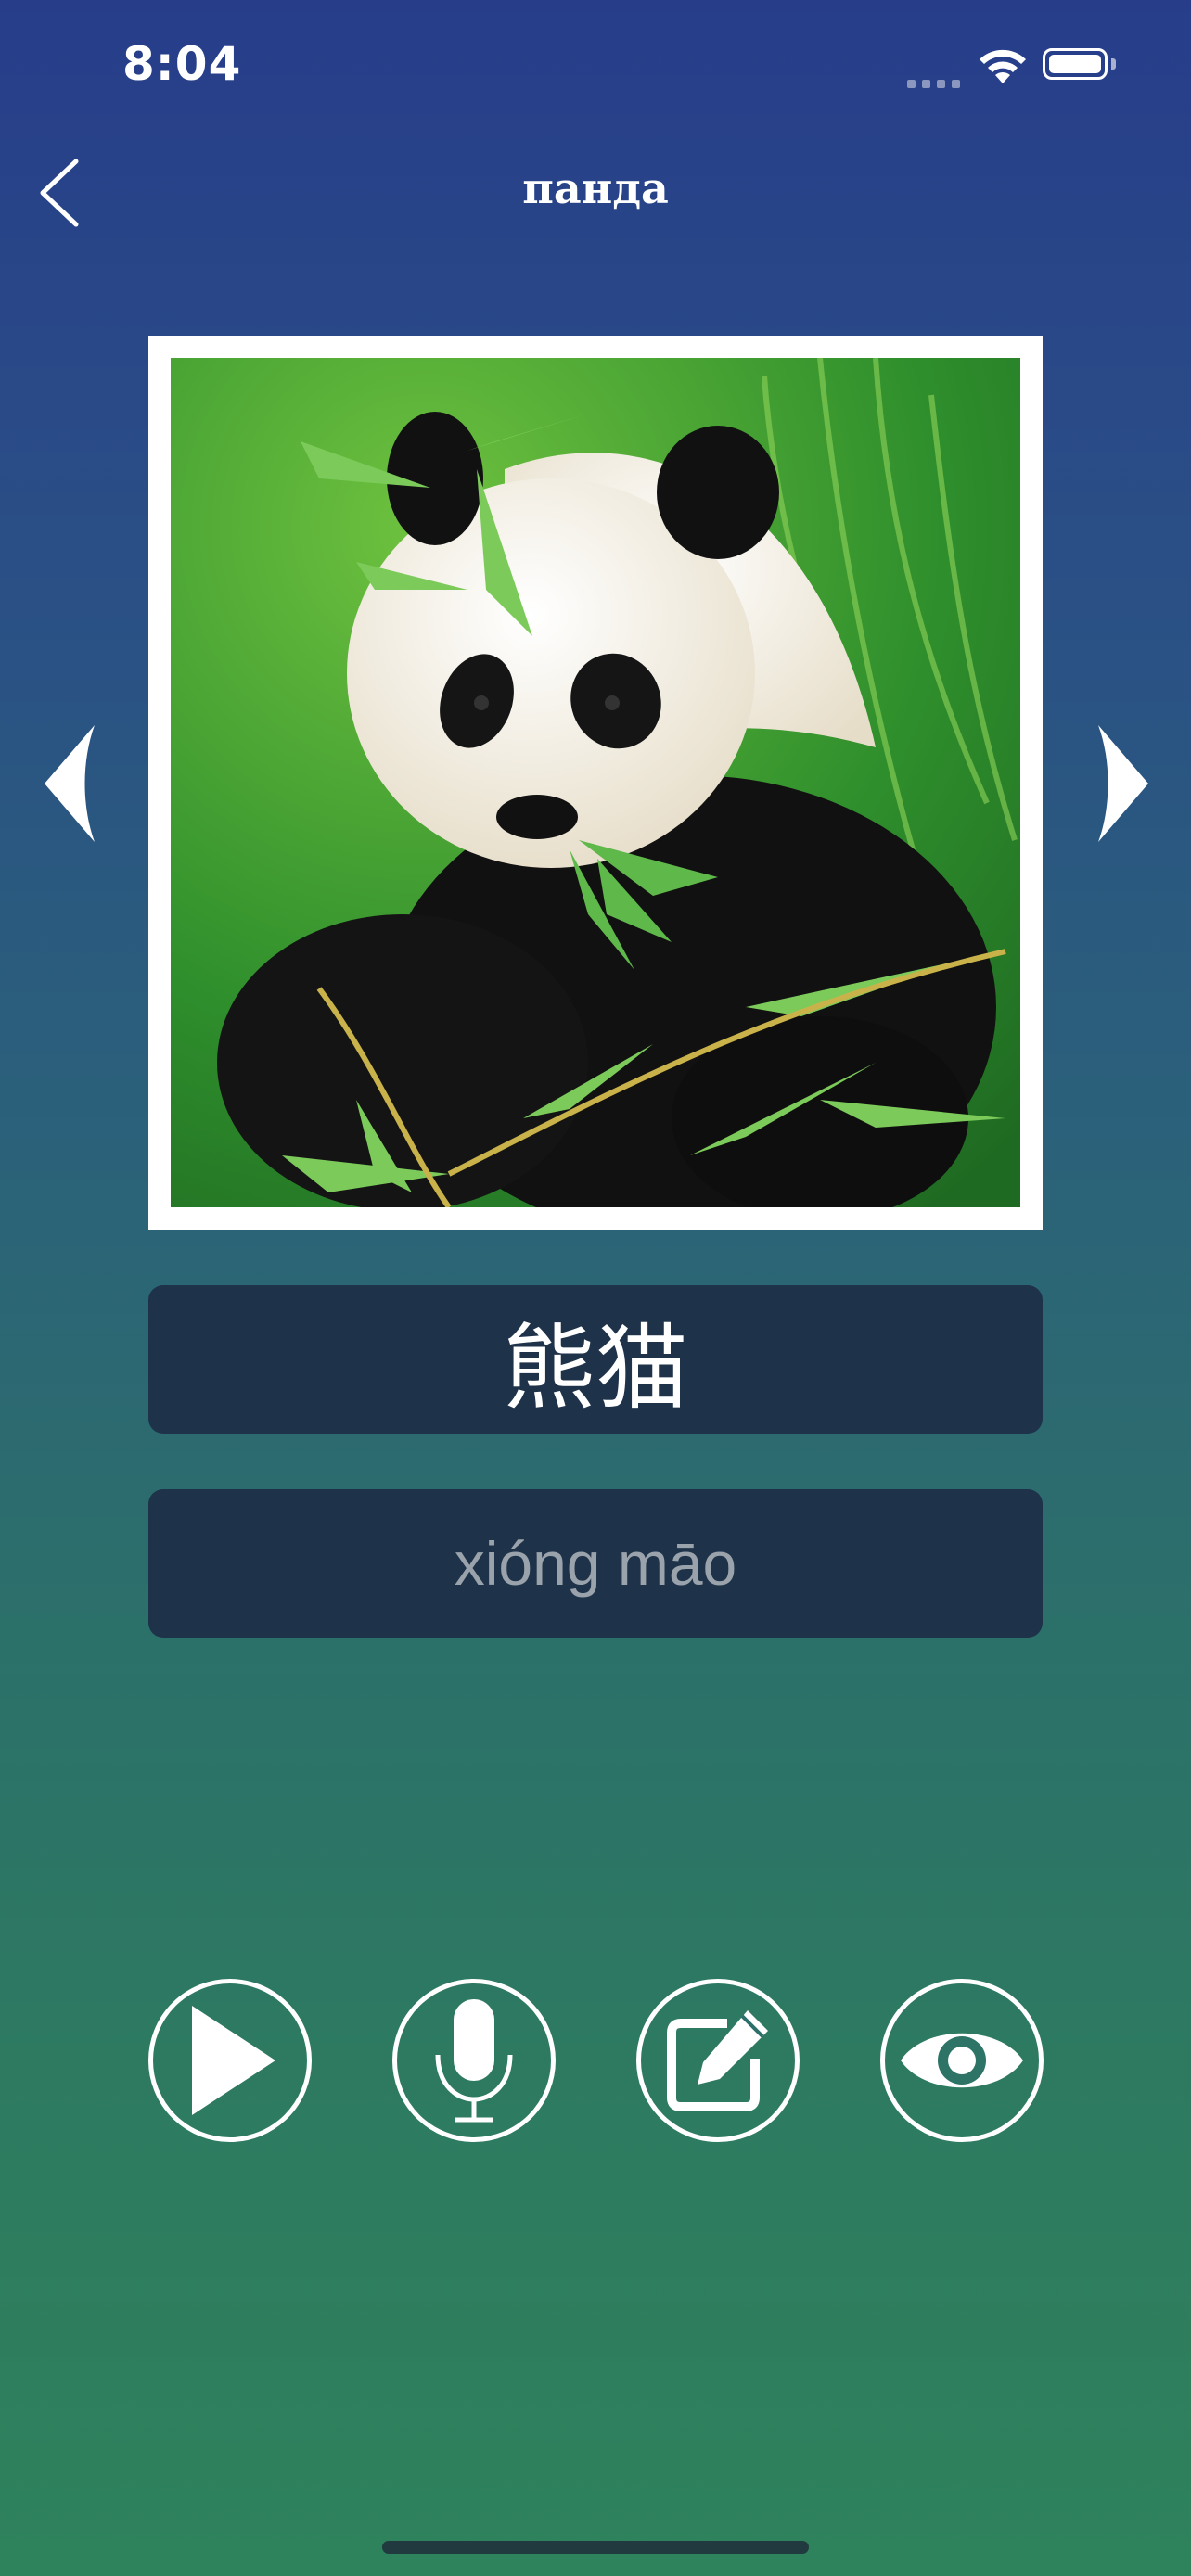 The image size is (1191, 2576). I want to click on microphone-icon, so click(474, 2061).